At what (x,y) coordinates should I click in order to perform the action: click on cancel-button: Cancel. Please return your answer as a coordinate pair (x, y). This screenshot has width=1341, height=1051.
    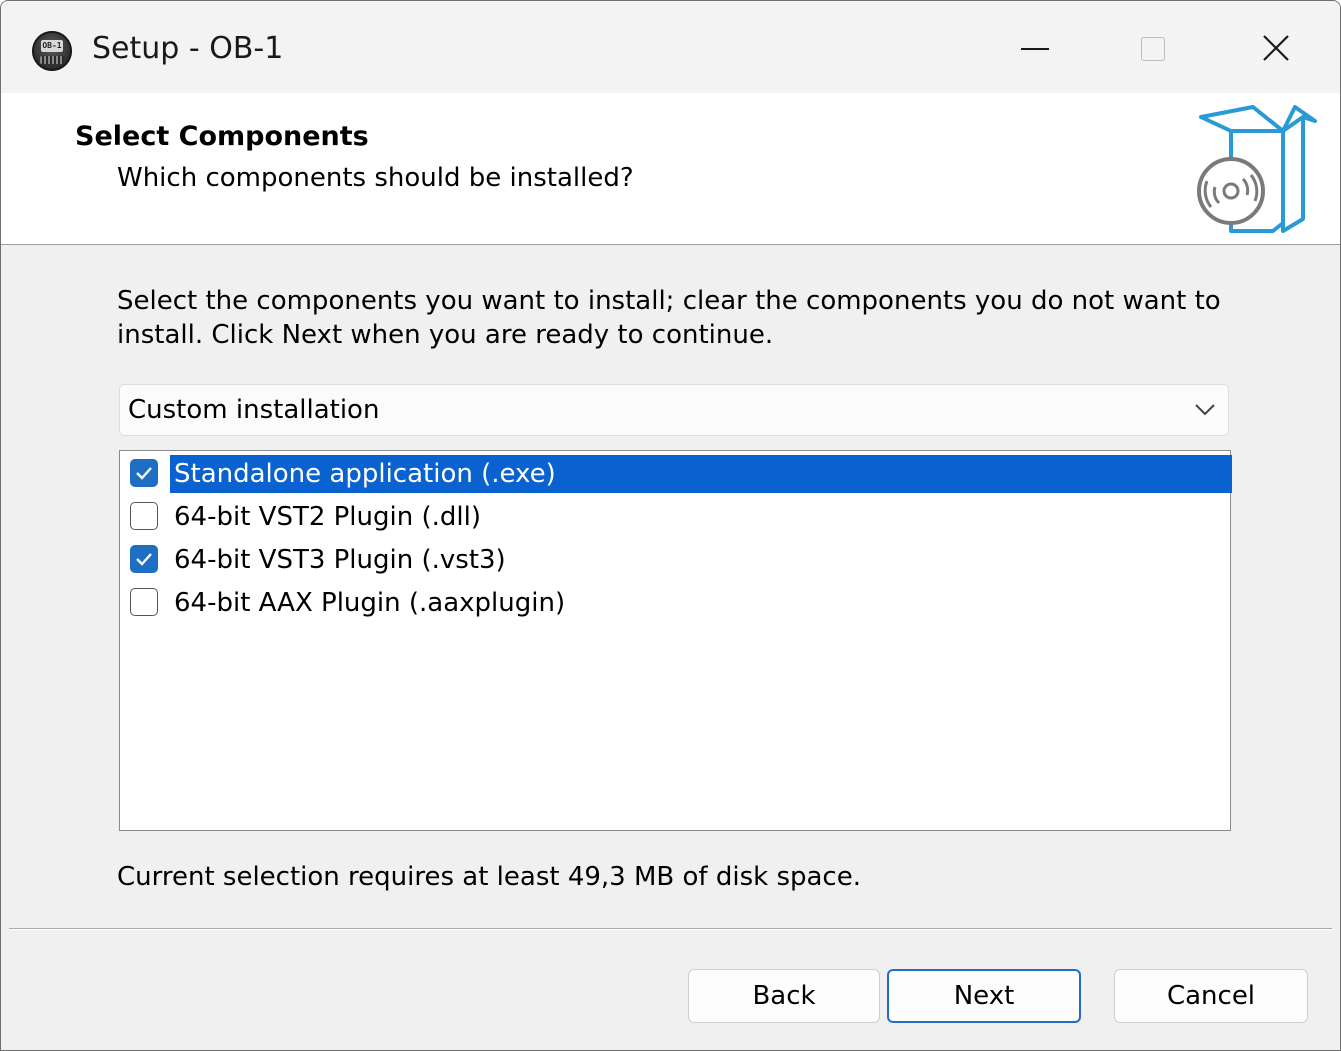
    Looking at the image, I should click on (1211, 996).